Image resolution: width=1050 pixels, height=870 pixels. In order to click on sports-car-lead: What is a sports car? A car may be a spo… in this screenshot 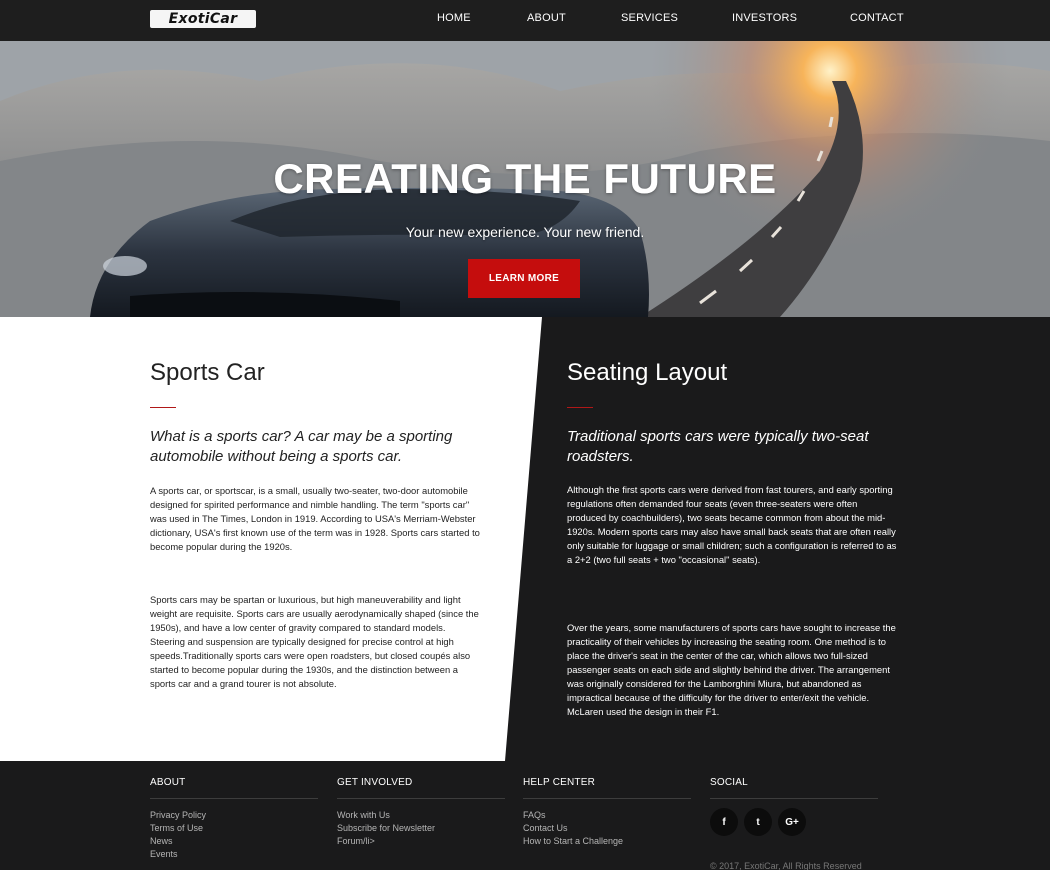, I will do `click(301, 446)`.